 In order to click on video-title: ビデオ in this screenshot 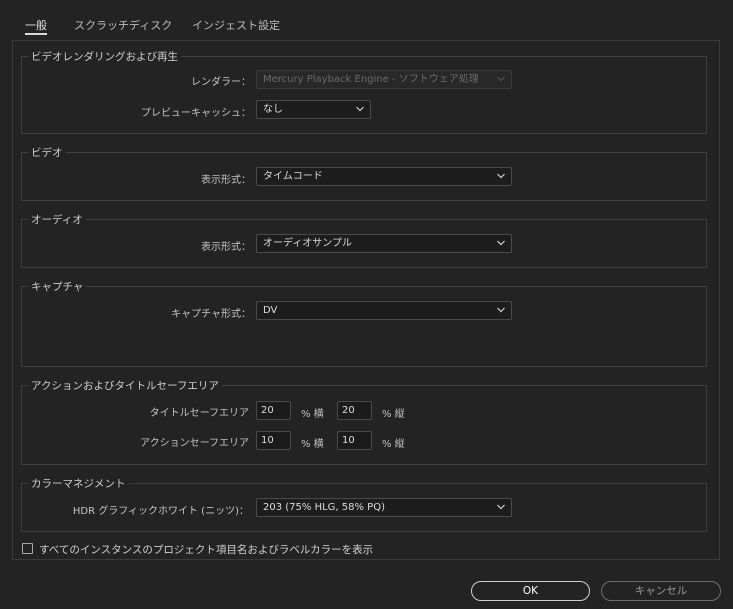, I will do `click(47, 152)`.